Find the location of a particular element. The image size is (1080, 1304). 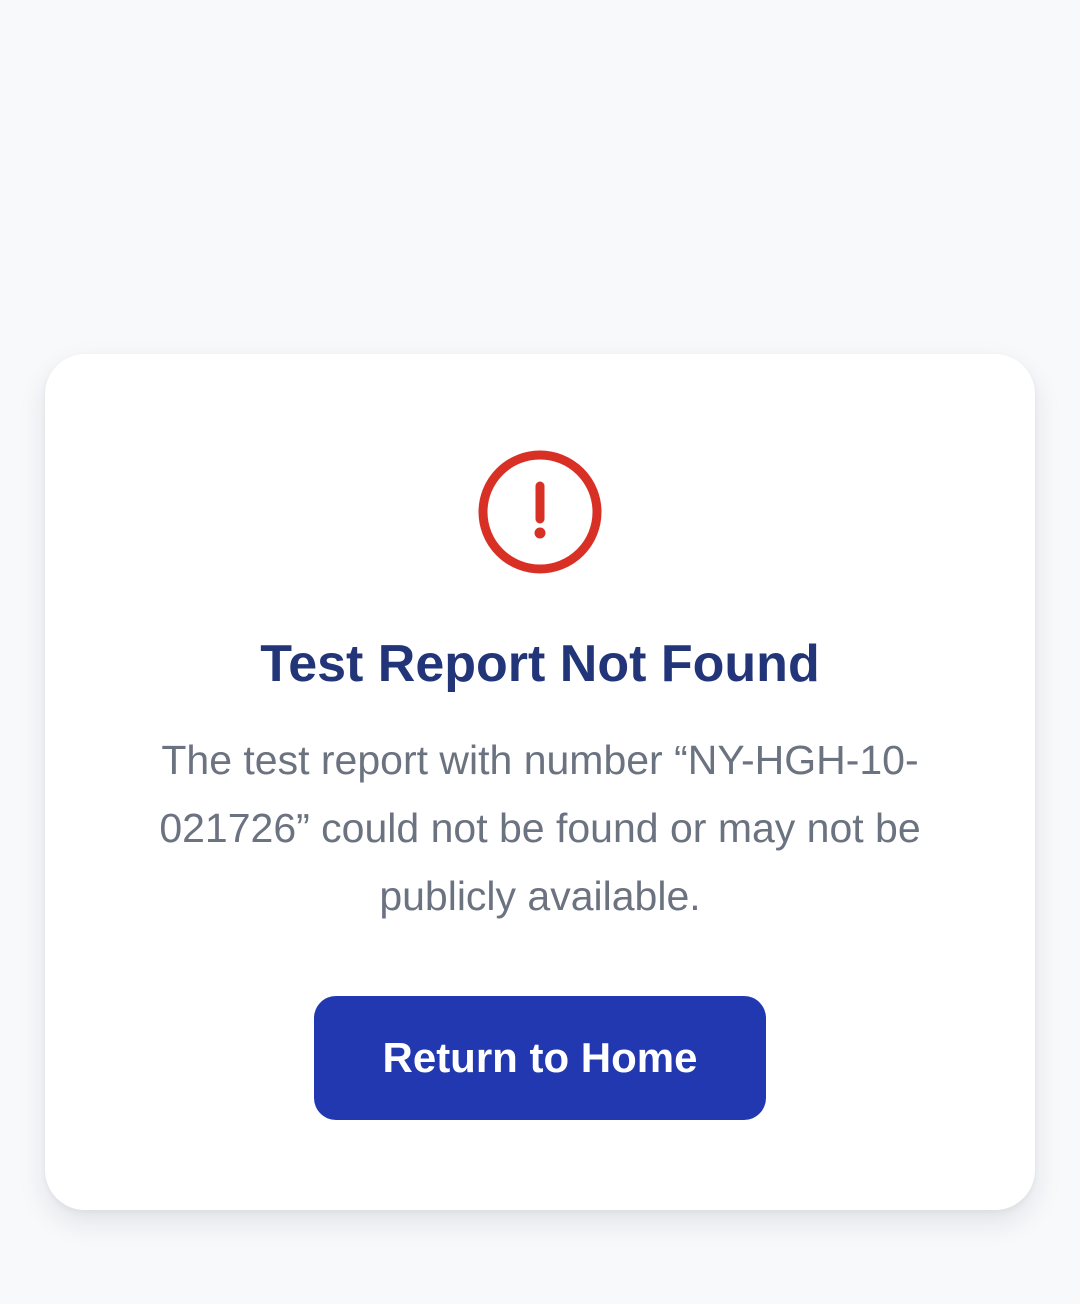

page-title: Test Report Not Found is located at coordinates (540, 664).